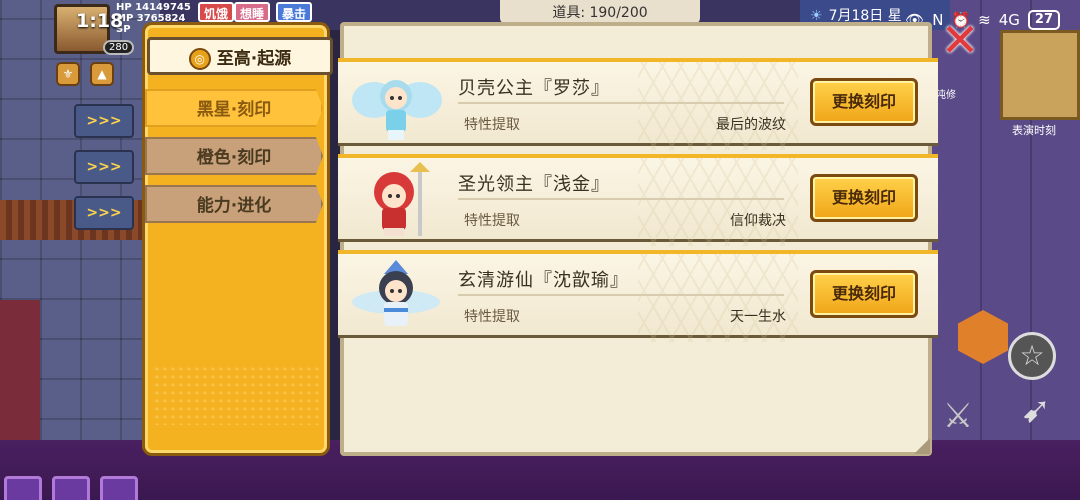  Describe the element at coordinates (199, 59) in the screenshot. I see `coin-icon: ◎` at that location.